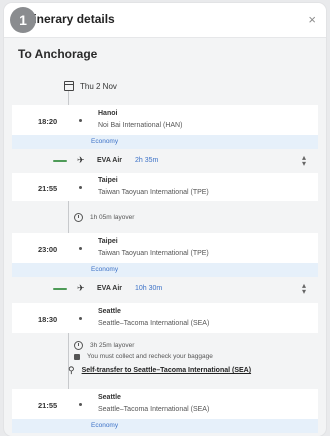 The width and height of the screenshot is (330, 436). Describe the element at coordinates (154, 409) in the screenshot. I see `departure-airport: Seattle–Tacoma International (SEA)` at that location.